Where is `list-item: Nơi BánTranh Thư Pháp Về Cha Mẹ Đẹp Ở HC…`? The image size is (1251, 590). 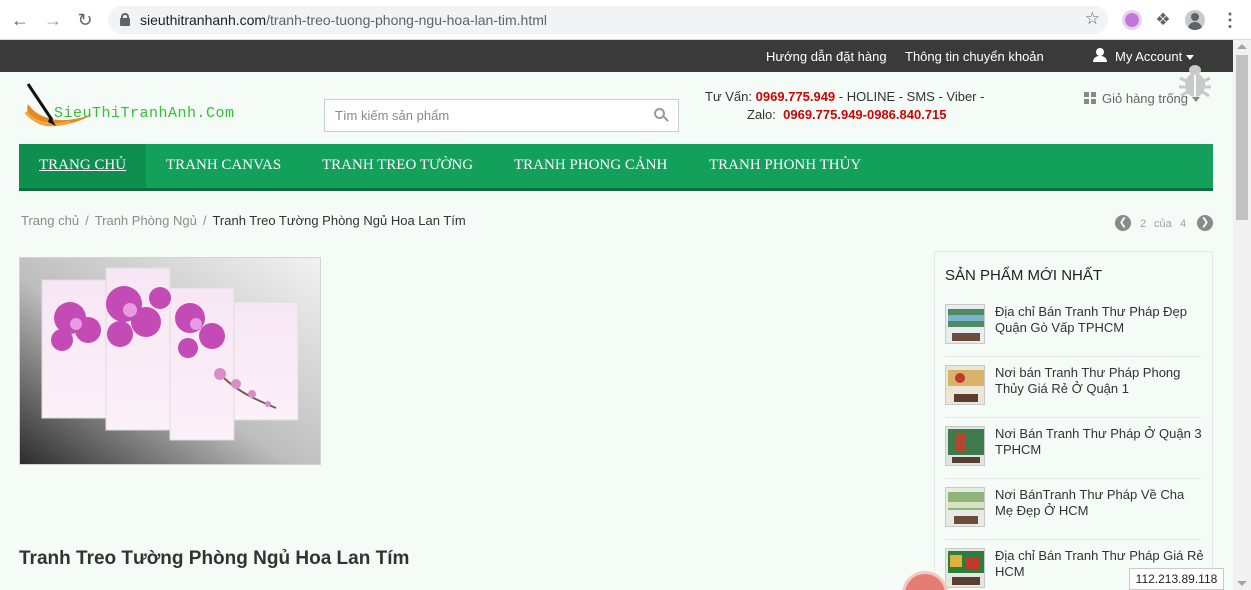
list-item: Nơi BánTranh Thư Pháp Về Cha Mẹ Đẹp Ở HC… is located at coordinates (1073, 509).